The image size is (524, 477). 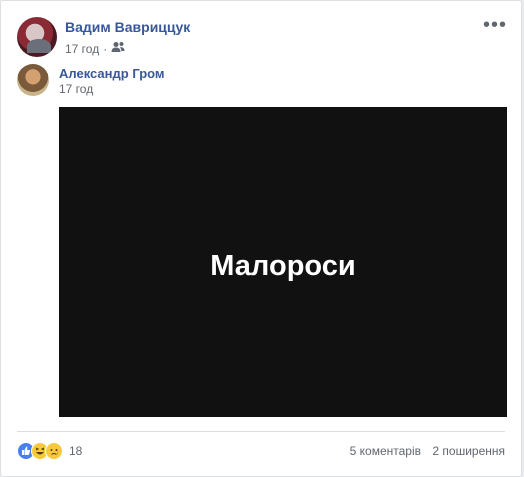 I want to click on more-options-icon: •••, so click(x=495, y=25).